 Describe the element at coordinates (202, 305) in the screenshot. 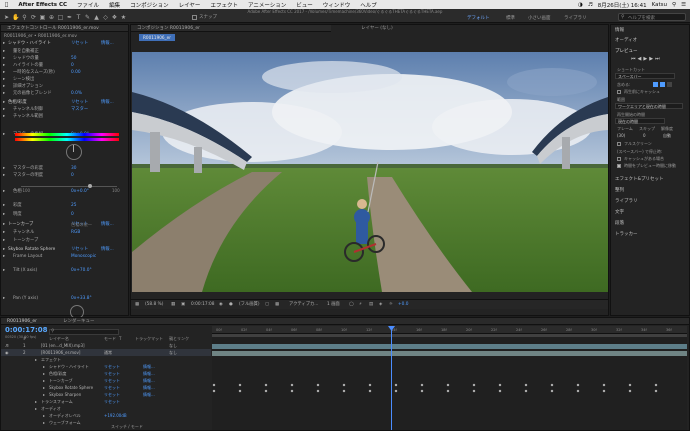

I see `footer-timecode: 0:00:17:08` at that location.